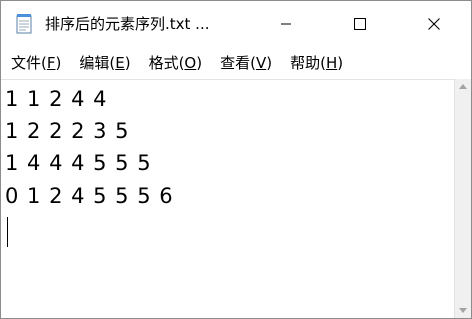 This screenshot has width=472, height=319. What do you see at coordinates (97, 63) in the screenshot?
I see `menu-edit-label: 编辑(` at bounding box center [97, 63].